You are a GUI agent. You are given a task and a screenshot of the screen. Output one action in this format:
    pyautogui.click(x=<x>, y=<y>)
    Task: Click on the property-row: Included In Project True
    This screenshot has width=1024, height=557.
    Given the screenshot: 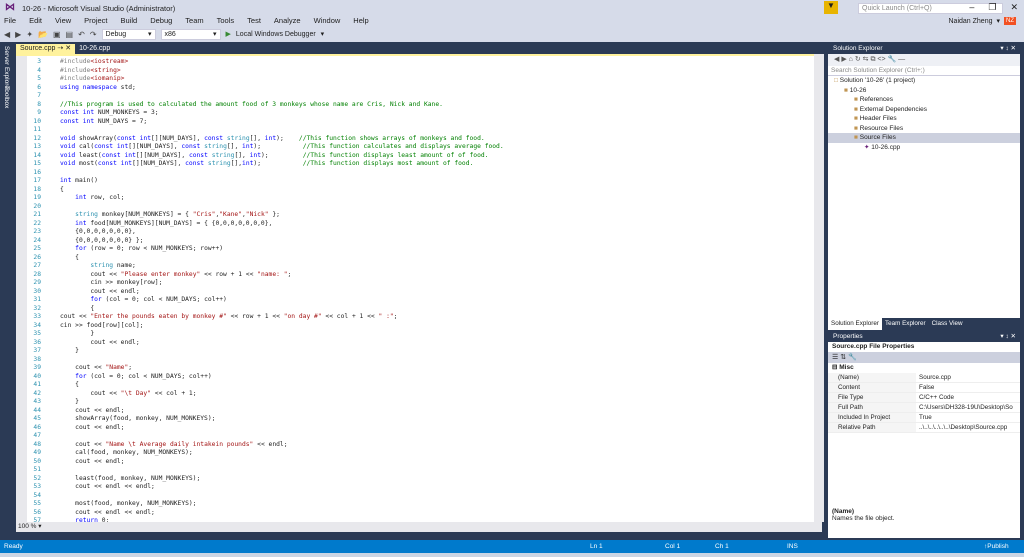 What is the action you would take?
    pyautogui.click(x=924, y=418)
    